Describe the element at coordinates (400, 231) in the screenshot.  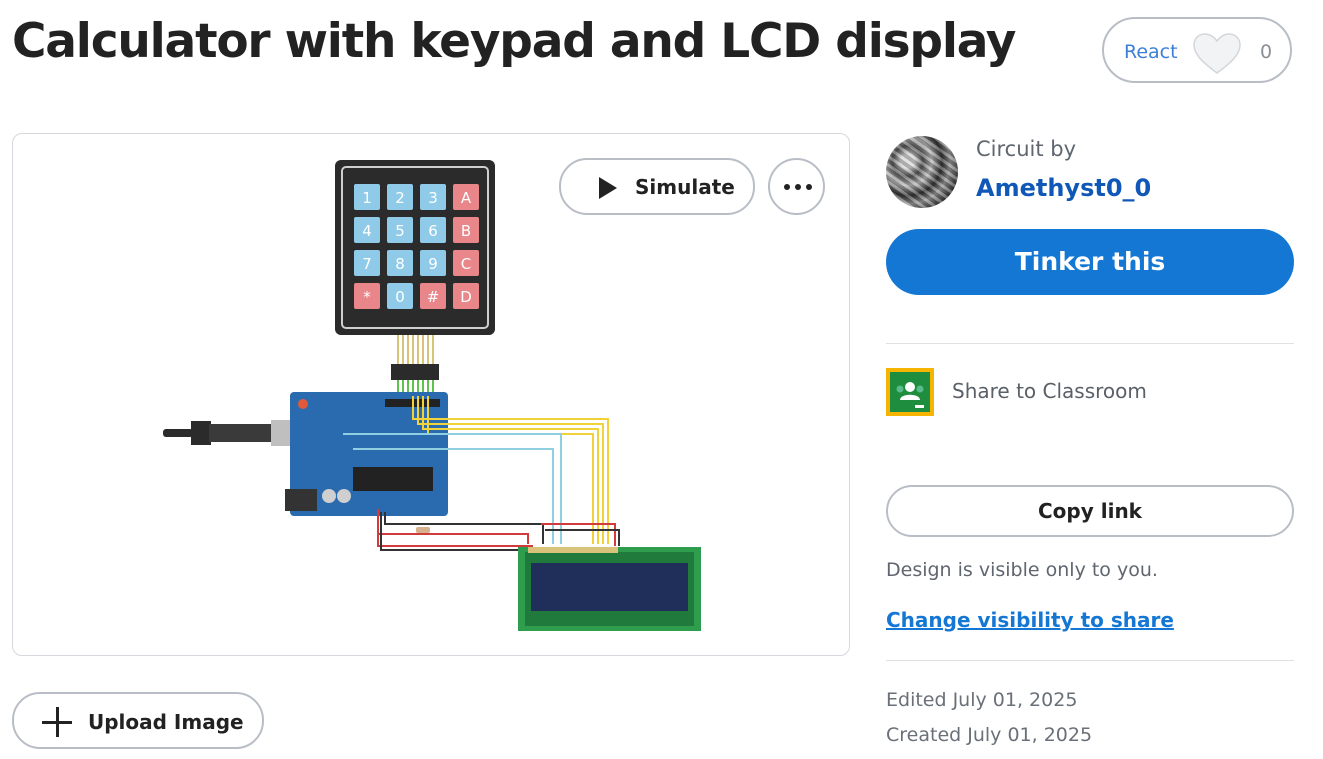
I see `keypad-key-label: 5` at that location.